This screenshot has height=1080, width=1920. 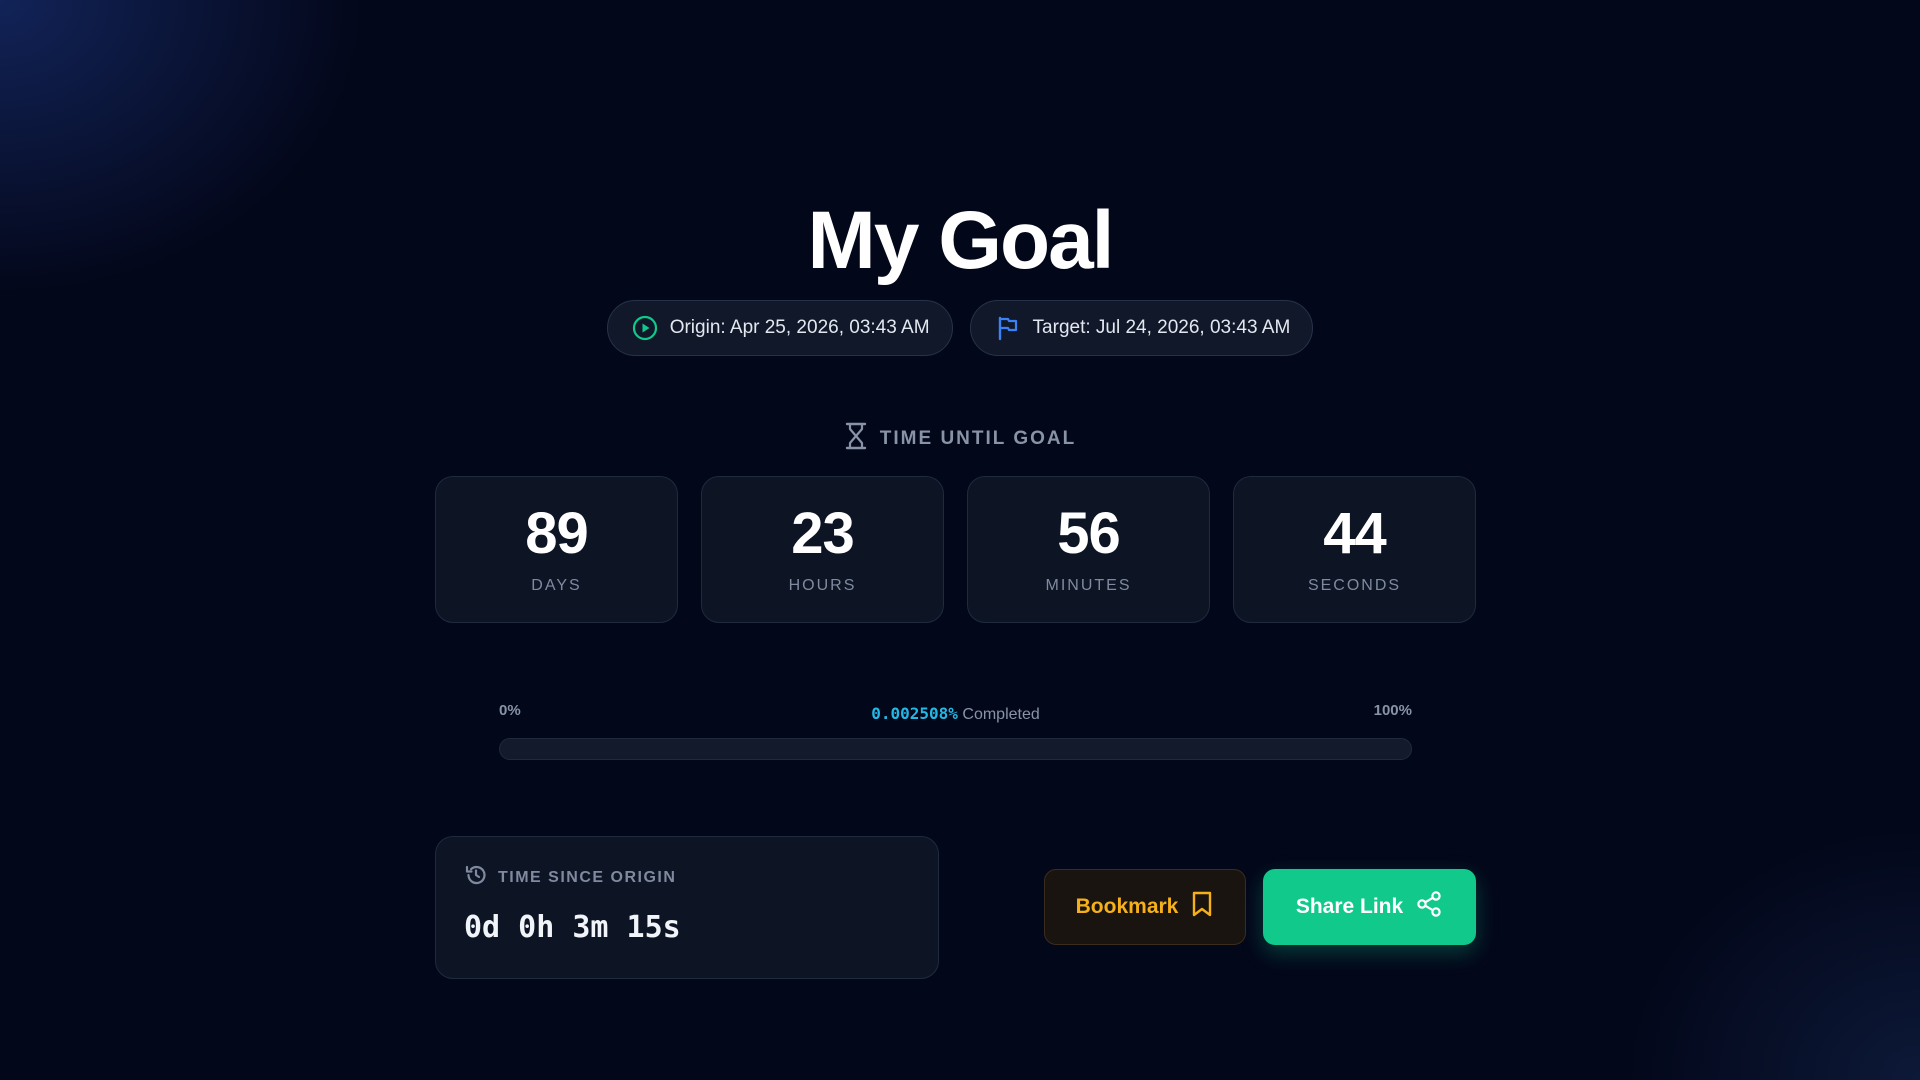 What do you see at coordinates (476, 877) in the screenshot?
I see `history-icon` at bounding box center [476, 877].